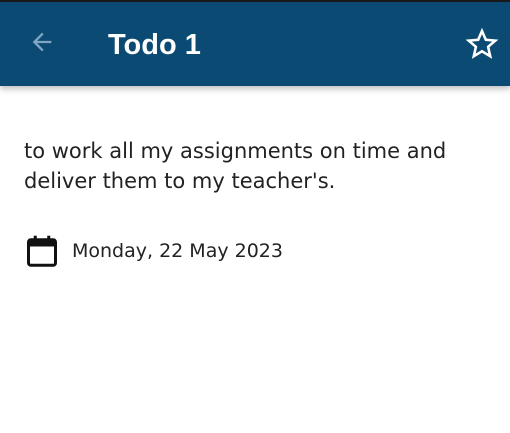 The width and height of the screenshot is (510, 433). I want to click on page-title: Todo 1, so click(154, 45).